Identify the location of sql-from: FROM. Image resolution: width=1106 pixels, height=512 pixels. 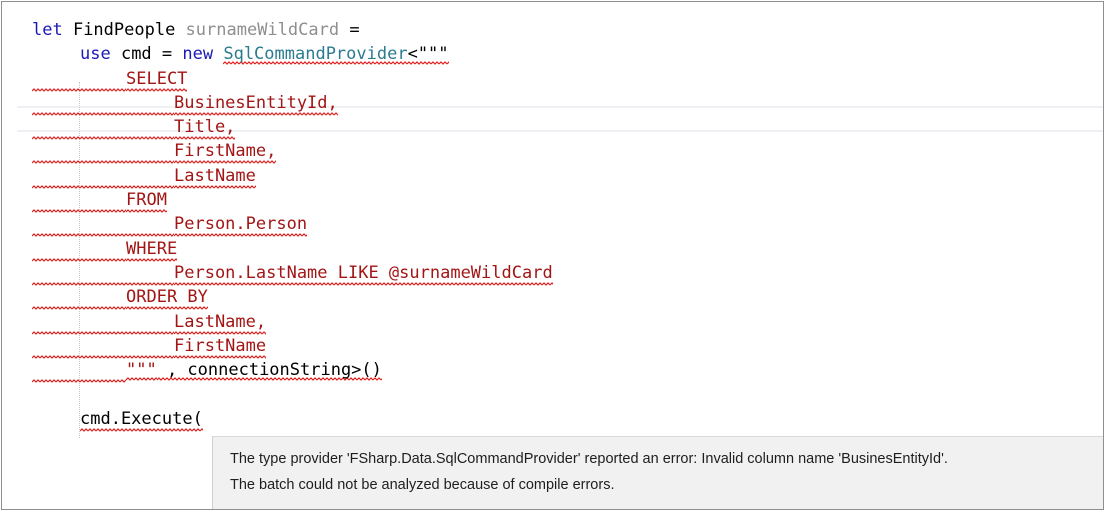
(146, 201).